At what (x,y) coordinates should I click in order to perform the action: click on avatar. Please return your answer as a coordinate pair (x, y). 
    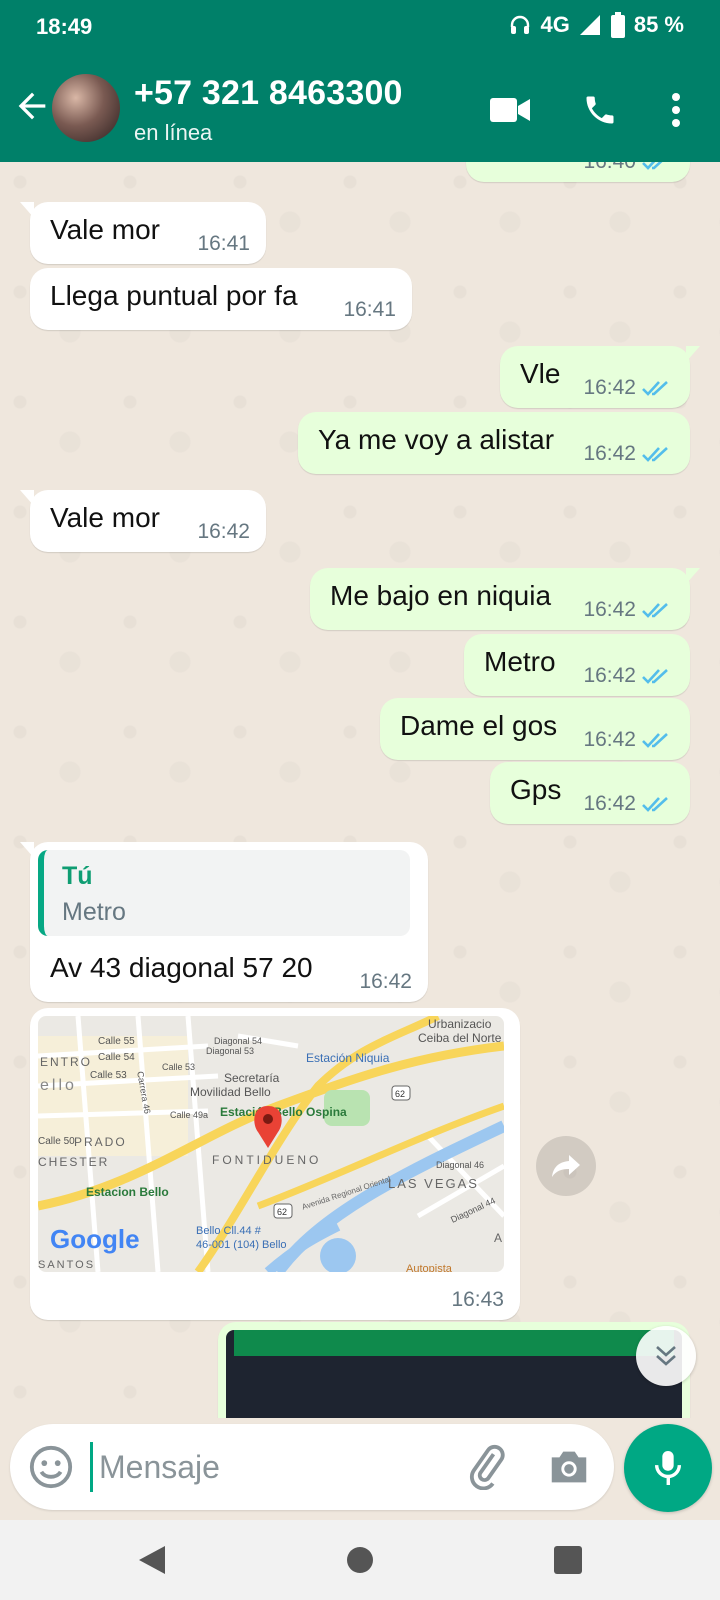
    Looking at the image, I should click on (86, 108).